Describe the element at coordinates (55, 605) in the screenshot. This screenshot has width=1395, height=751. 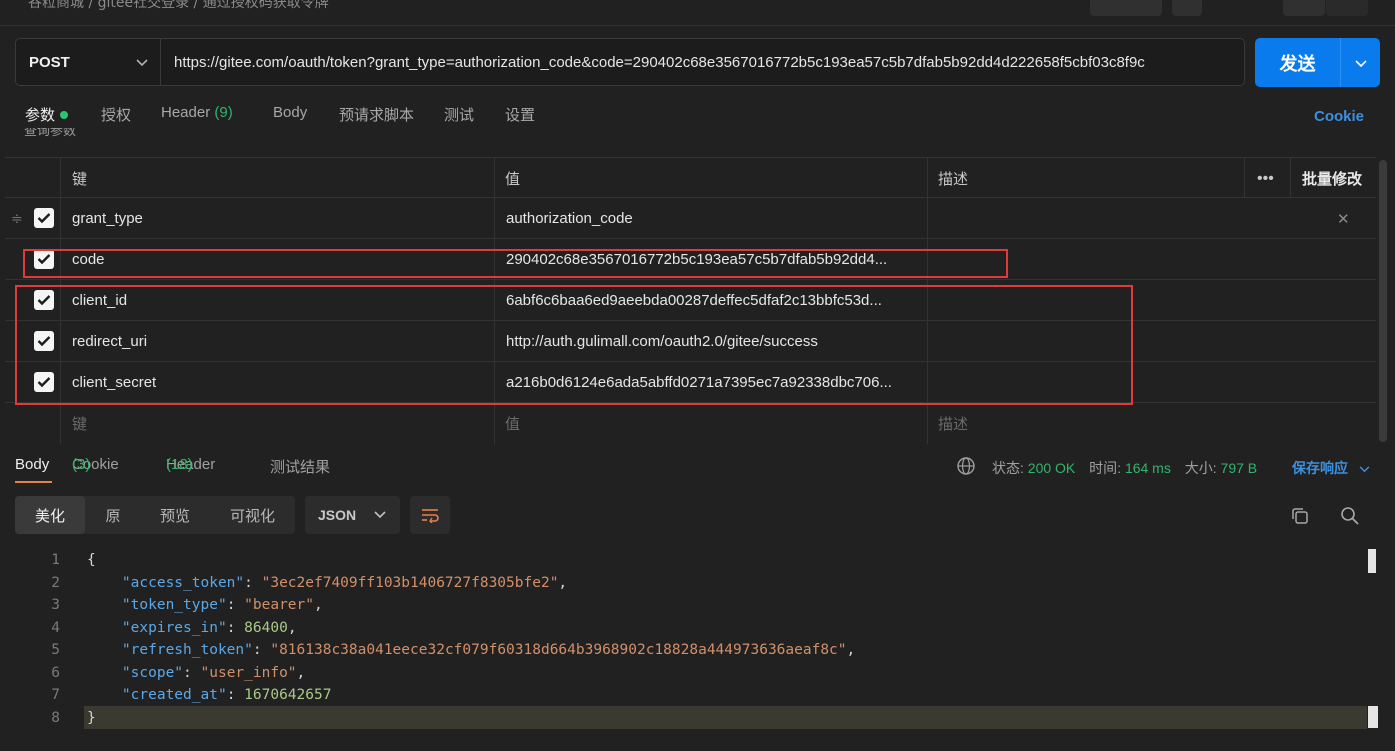
I see `line-number: 3` at that location.